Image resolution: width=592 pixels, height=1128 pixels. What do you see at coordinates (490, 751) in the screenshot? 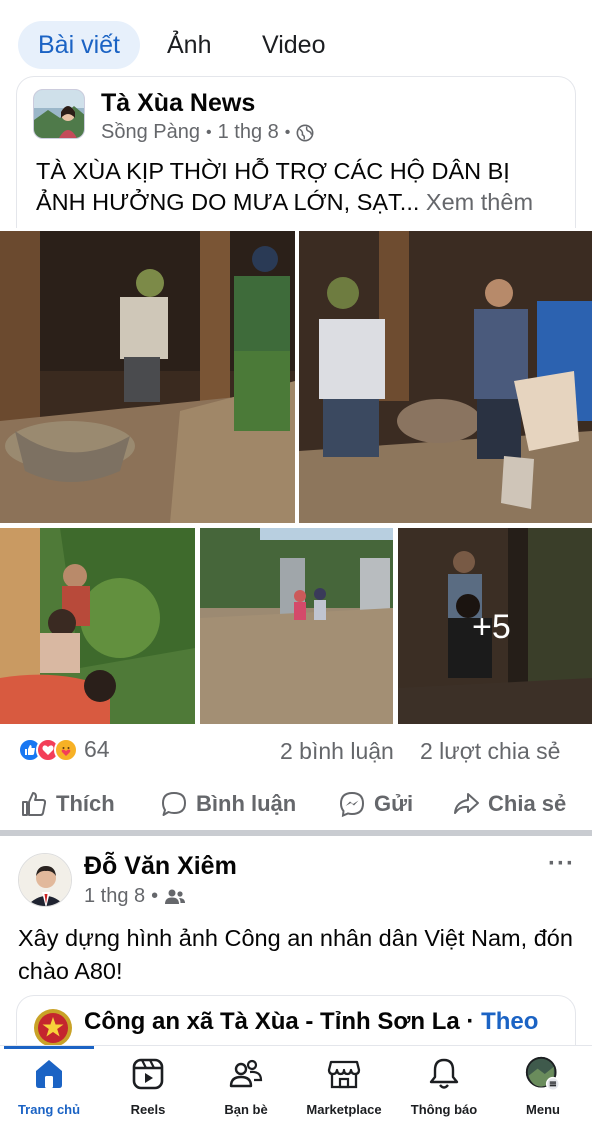
I see `shares-count: 2 lượt chia sẻ` at bounding box center [490, 751].